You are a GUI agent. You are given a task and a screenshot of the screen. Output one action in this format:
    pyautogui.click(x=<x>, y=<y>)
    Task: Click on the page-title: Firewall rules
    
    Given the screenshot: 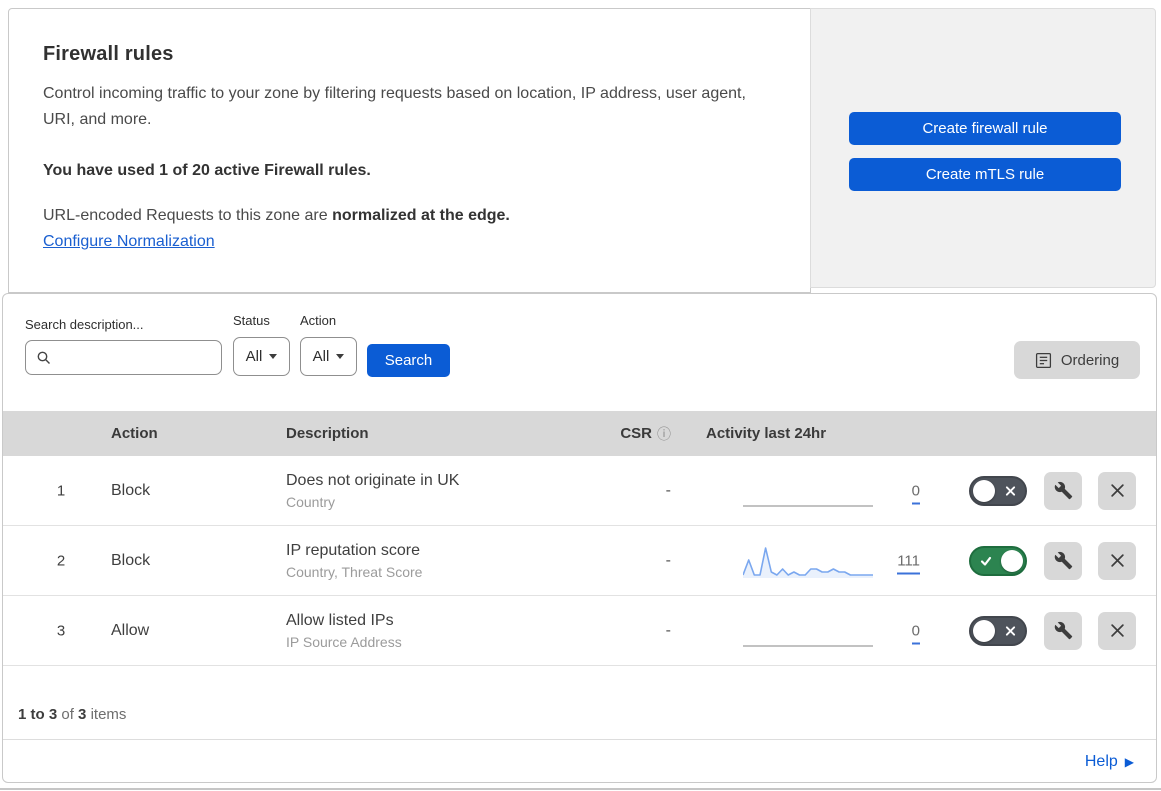 What is the action you would take?
    pyautogui.click(x=108, y=54)
    